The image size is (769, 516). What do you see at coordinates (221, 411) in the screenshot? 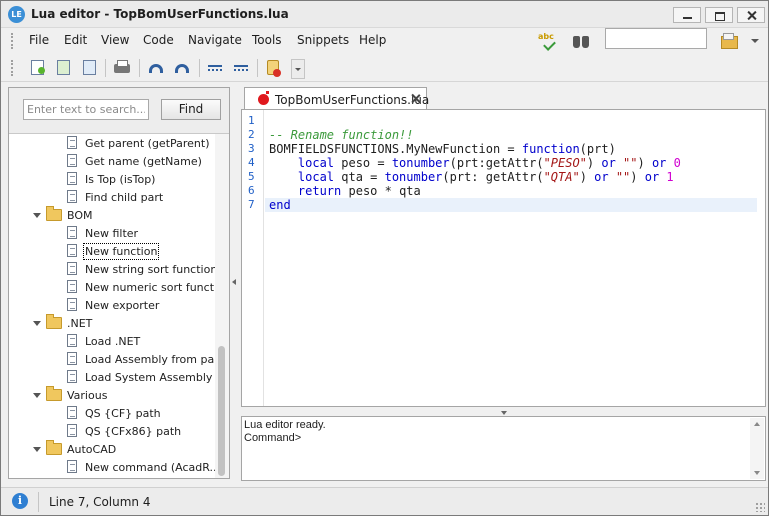
I see `scrollbar-thumb` at bounding box center [221, 411].